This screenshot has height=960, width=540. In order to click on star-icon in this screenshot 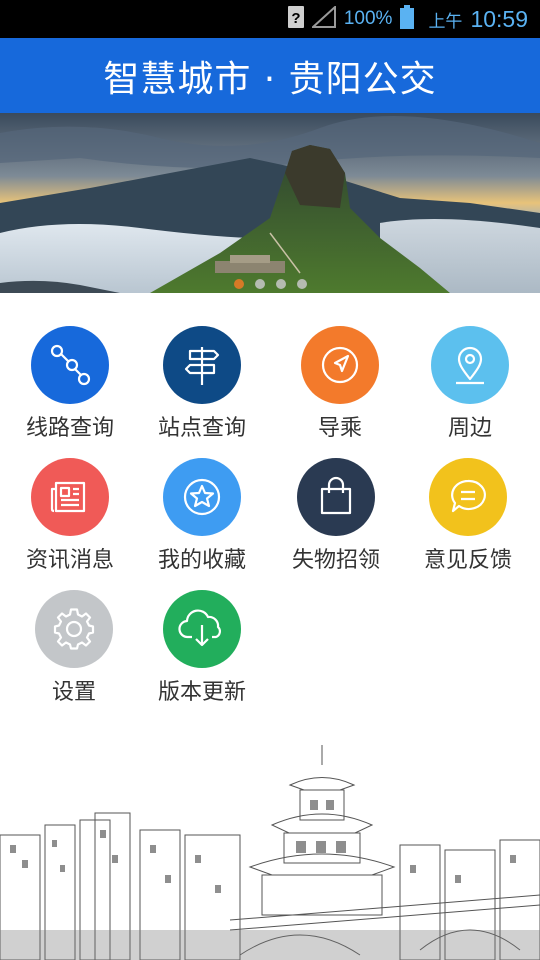, I will do `click(202, 497)`.